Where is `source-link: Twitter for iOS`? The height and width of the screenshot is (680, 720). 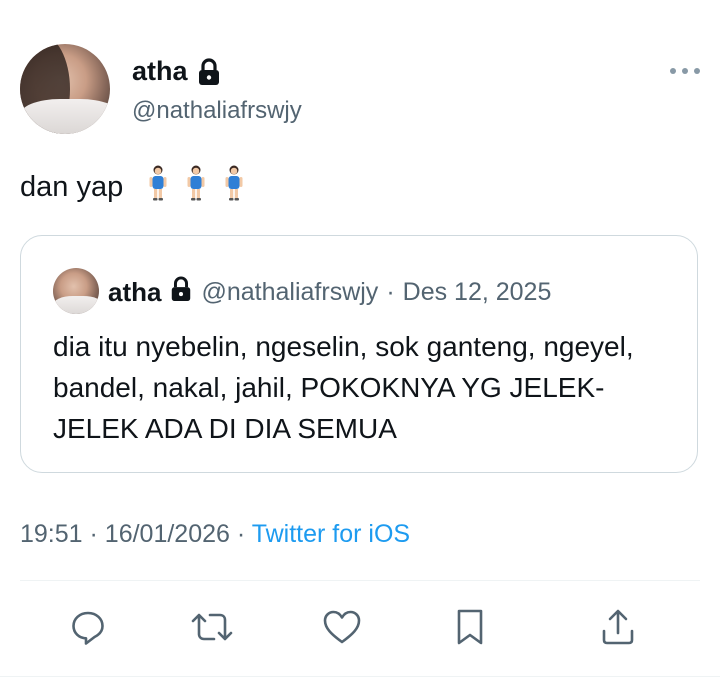
source-link: Twitter for iOS is located at coordinates (331, 534).